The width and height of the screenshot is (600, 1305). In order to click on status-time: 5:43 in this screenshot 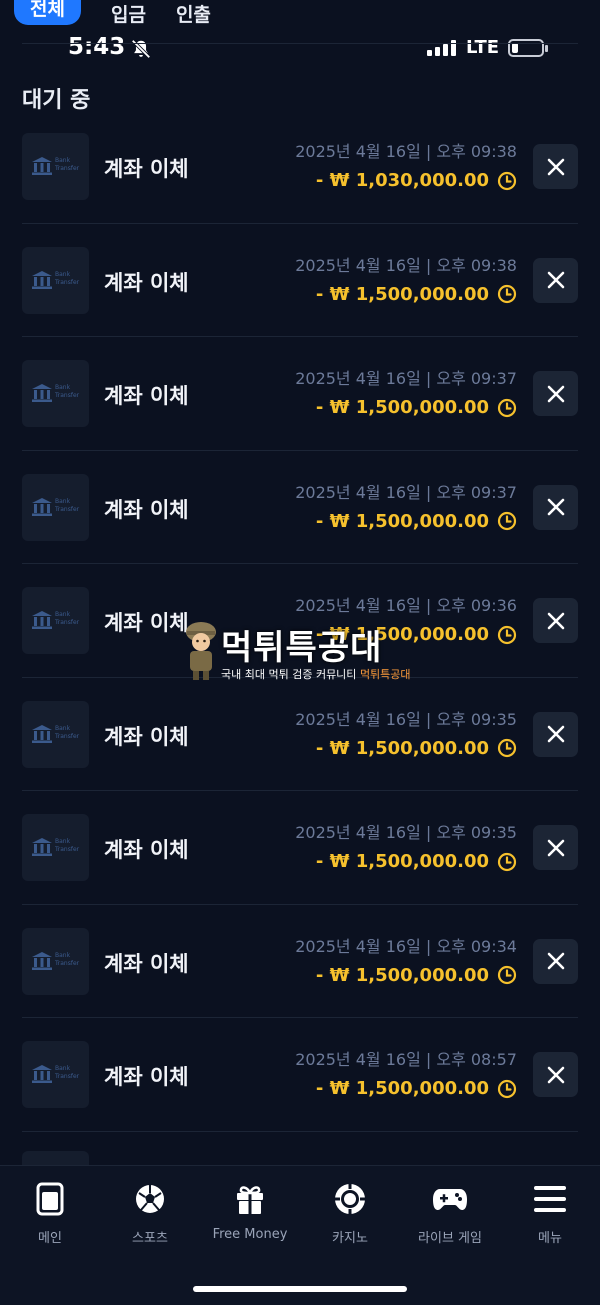, I will do `click(97, 47)`.